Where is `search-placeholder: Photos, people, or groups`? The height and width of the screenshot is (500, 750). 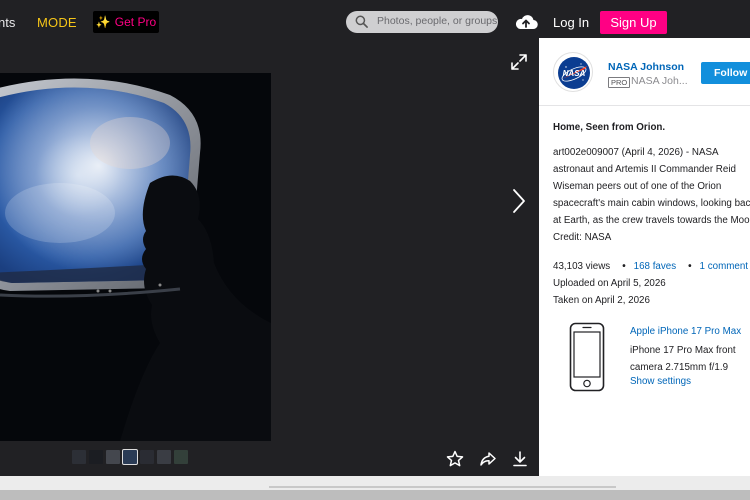
search-placeholder: Photos, people, or groups is located at coordinates (437, 21).